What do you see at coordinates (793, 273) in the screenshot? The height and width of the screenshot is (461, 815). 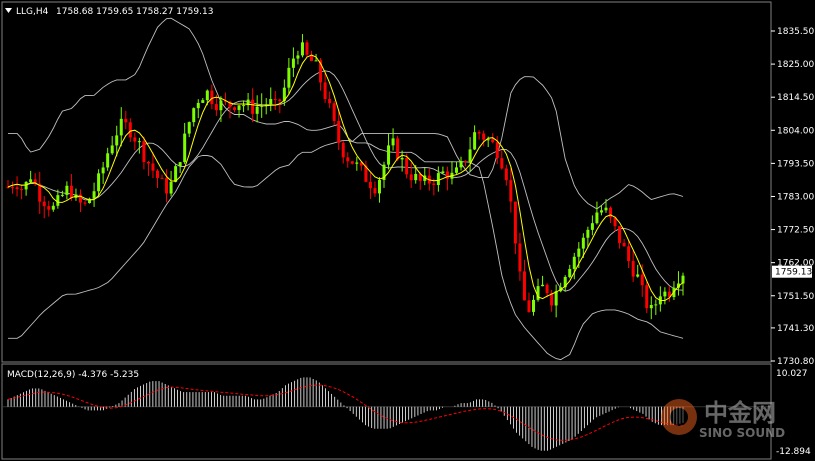 I see `current-price-label: 1759.13` at bounding box center [793, 273].